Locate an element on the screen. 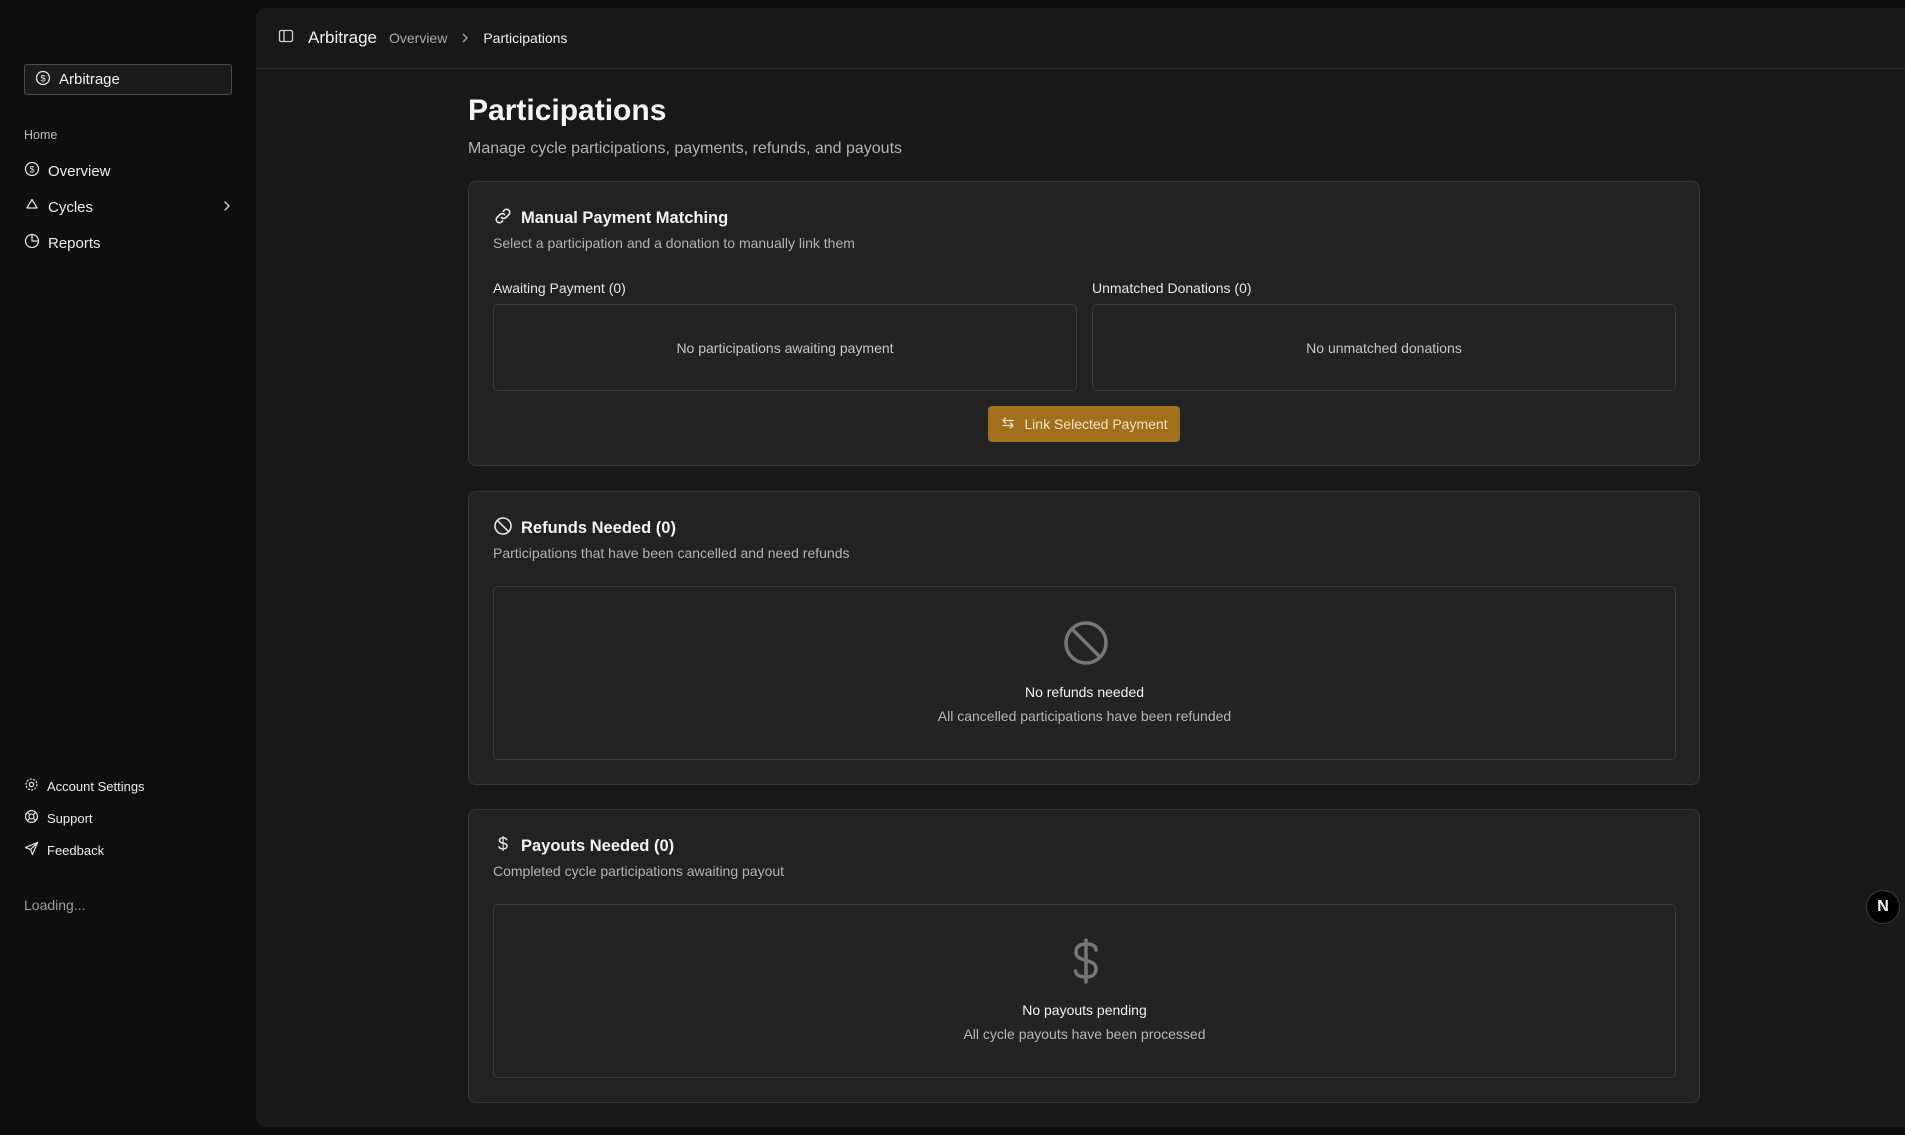  card-title: Manual Payment Matching is located at coordinates (625, 218).